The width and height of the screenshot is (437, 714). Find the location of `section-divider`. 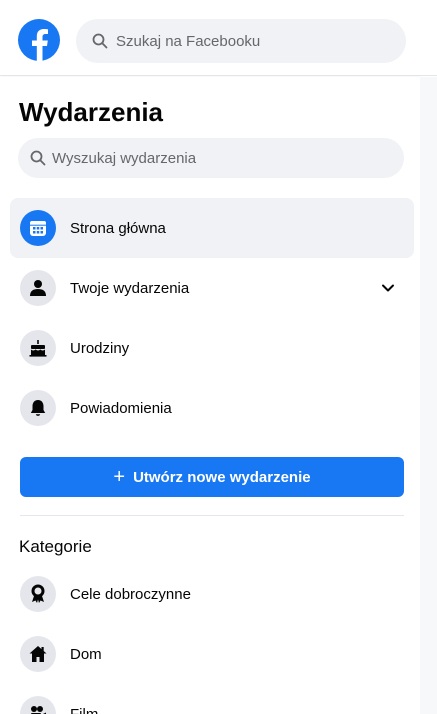

section-divider is located at coordinates (212, 515).